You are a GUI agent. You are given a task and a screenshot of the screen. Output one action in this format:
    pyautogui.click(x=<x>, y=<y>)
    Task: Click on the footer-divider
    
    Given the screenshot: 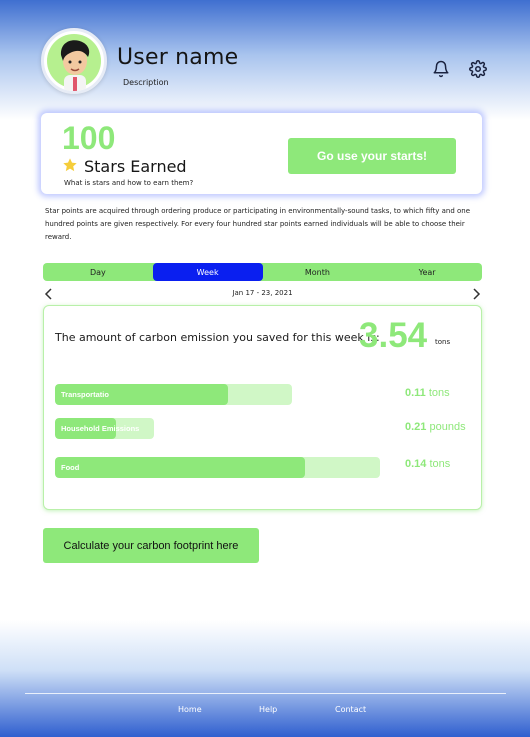 What is the action you would take?
    pyautogui.click(x=265, y=693)
    